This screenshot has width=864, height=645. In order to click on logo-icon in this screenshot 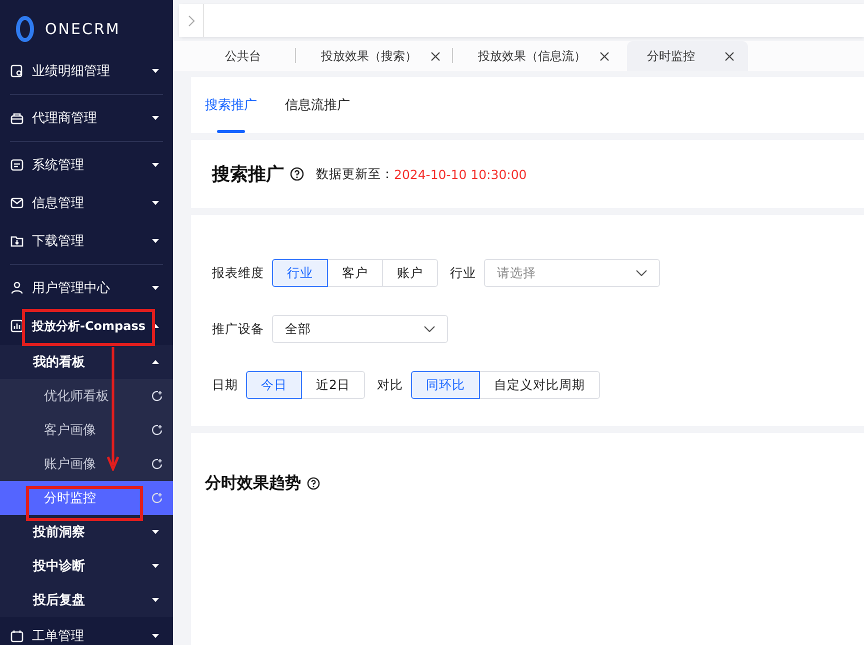, I will do `click(25, 29)`.